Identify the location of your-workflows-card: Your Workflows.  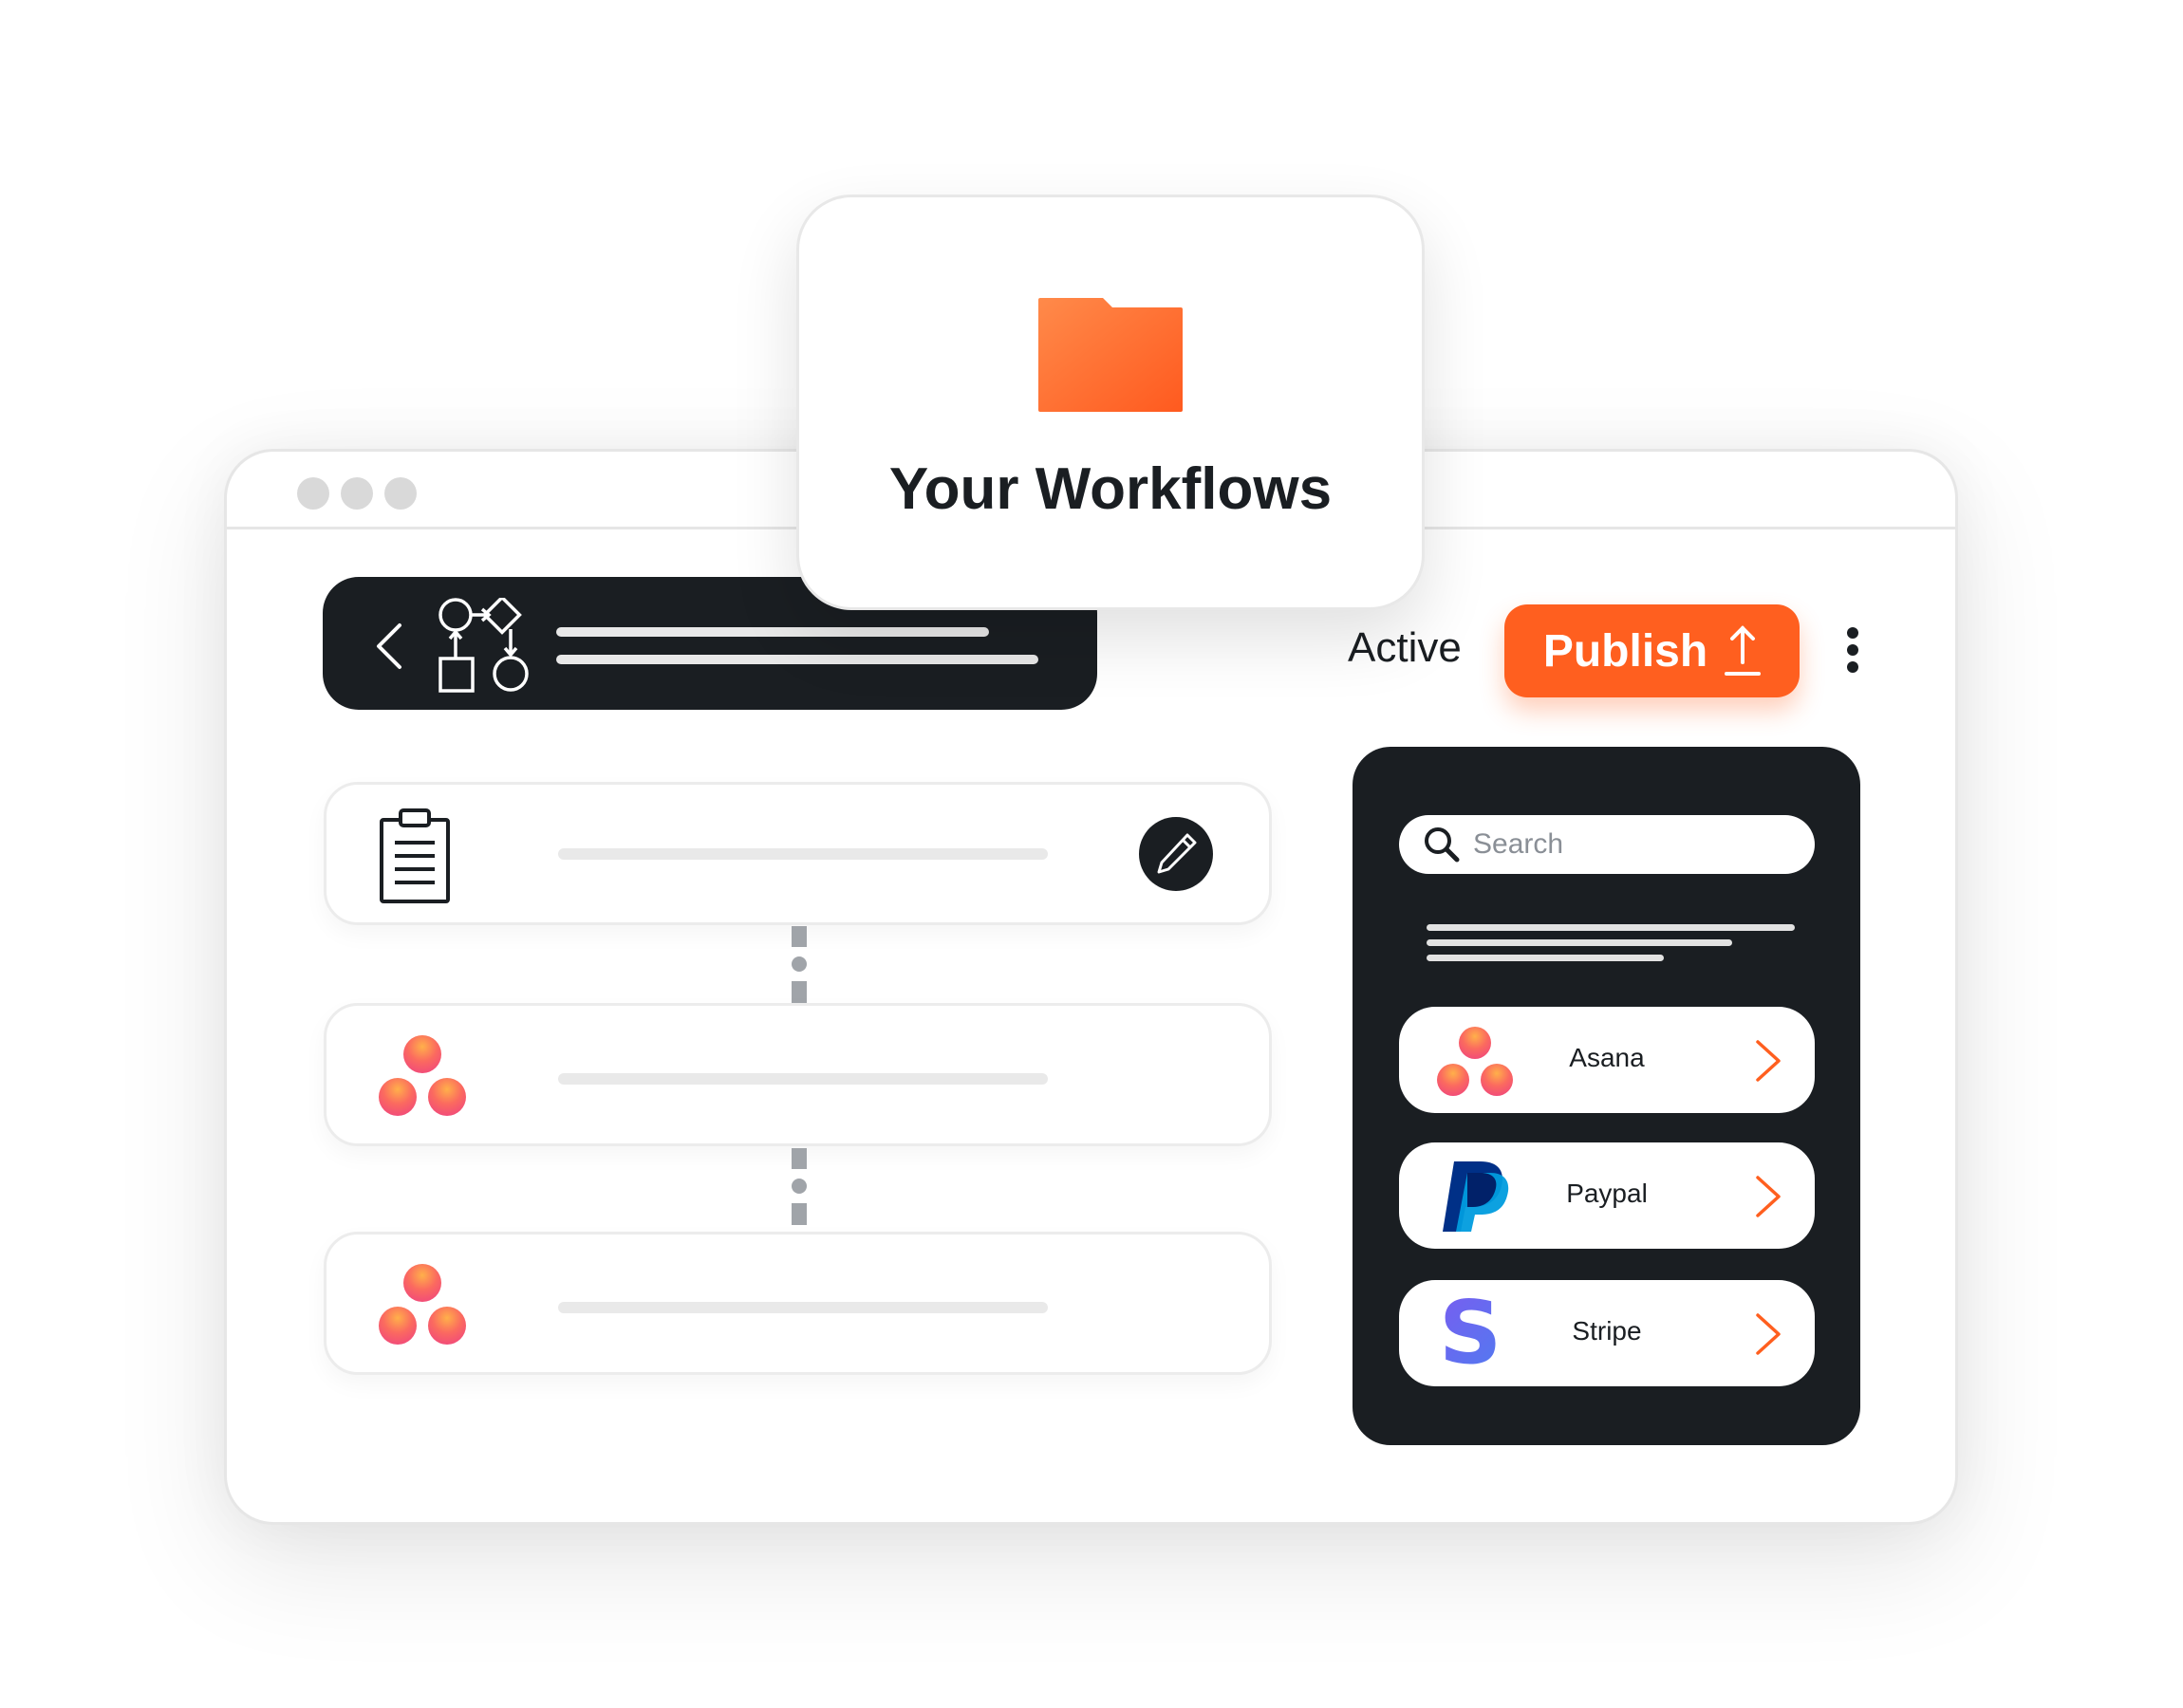
(1110, 402).